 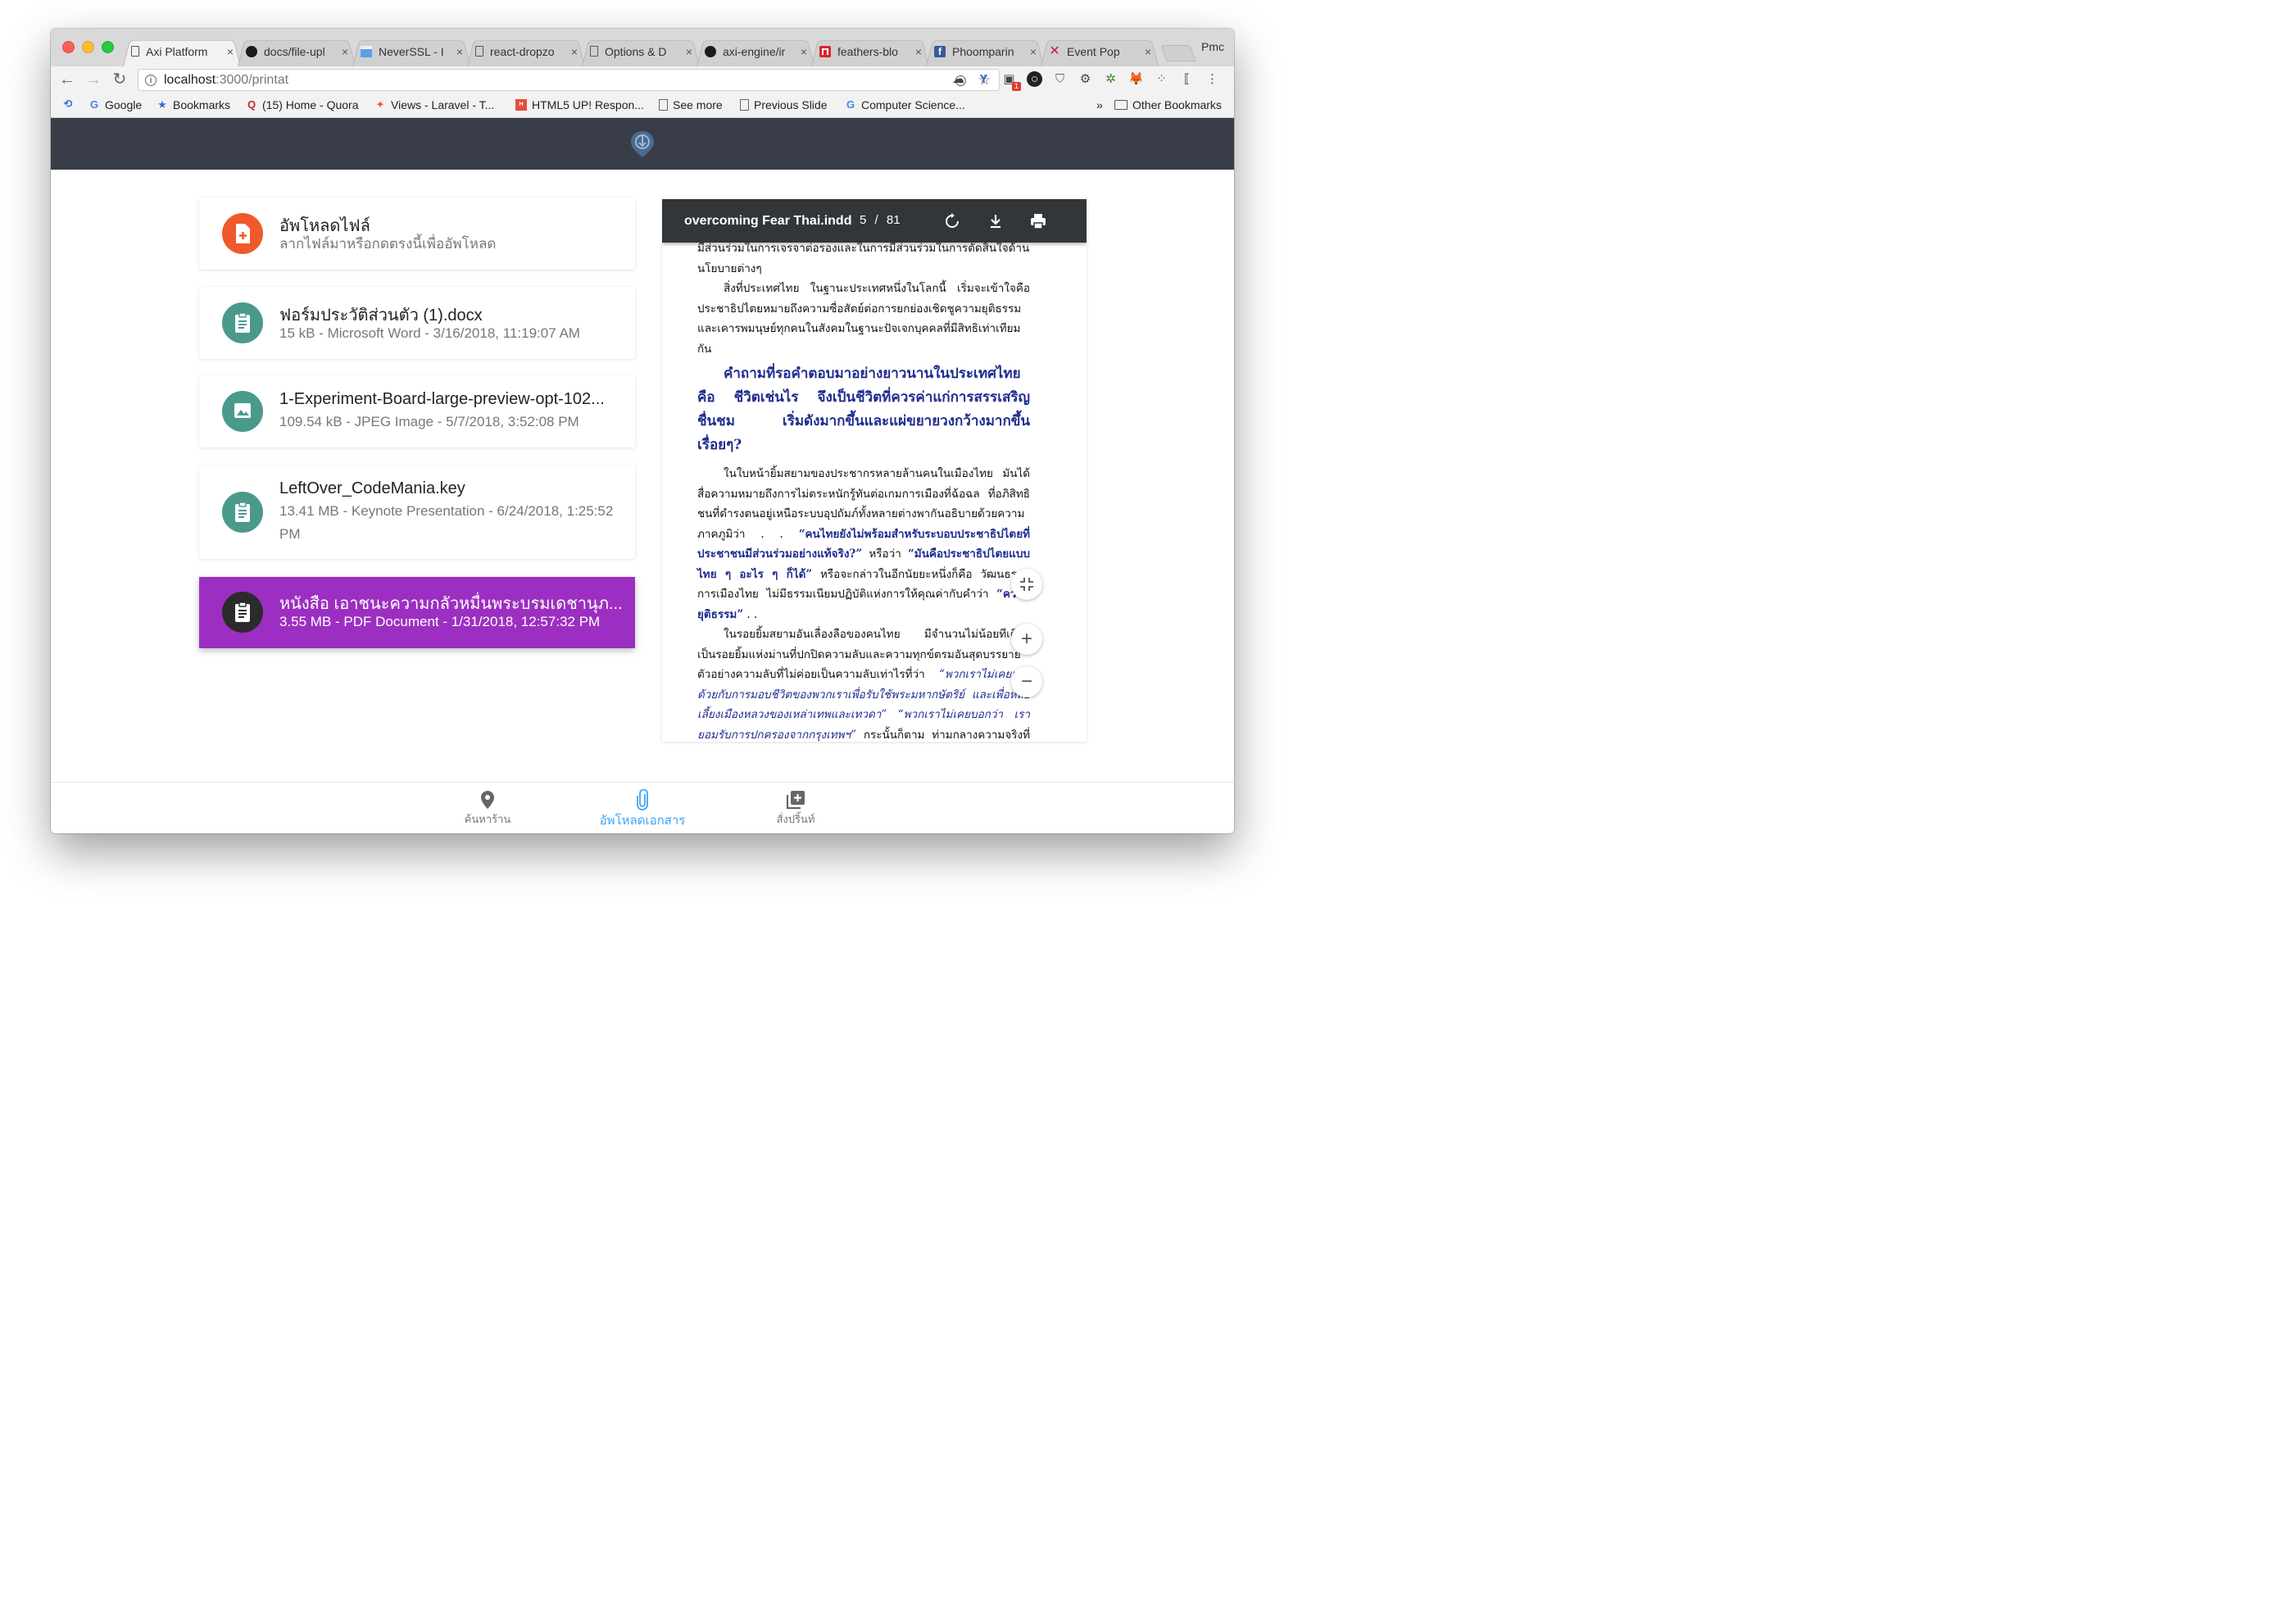 What do you see at coordinates (88, 47) in the screenshot?
I see `minimize-window-button` at bounding box center [88, 47].